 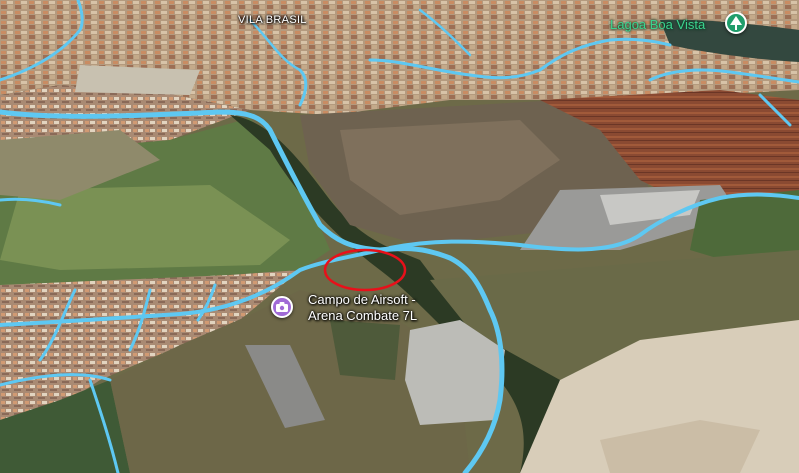 I want to click on camera-pin-icon, so click(x=282, y=307).